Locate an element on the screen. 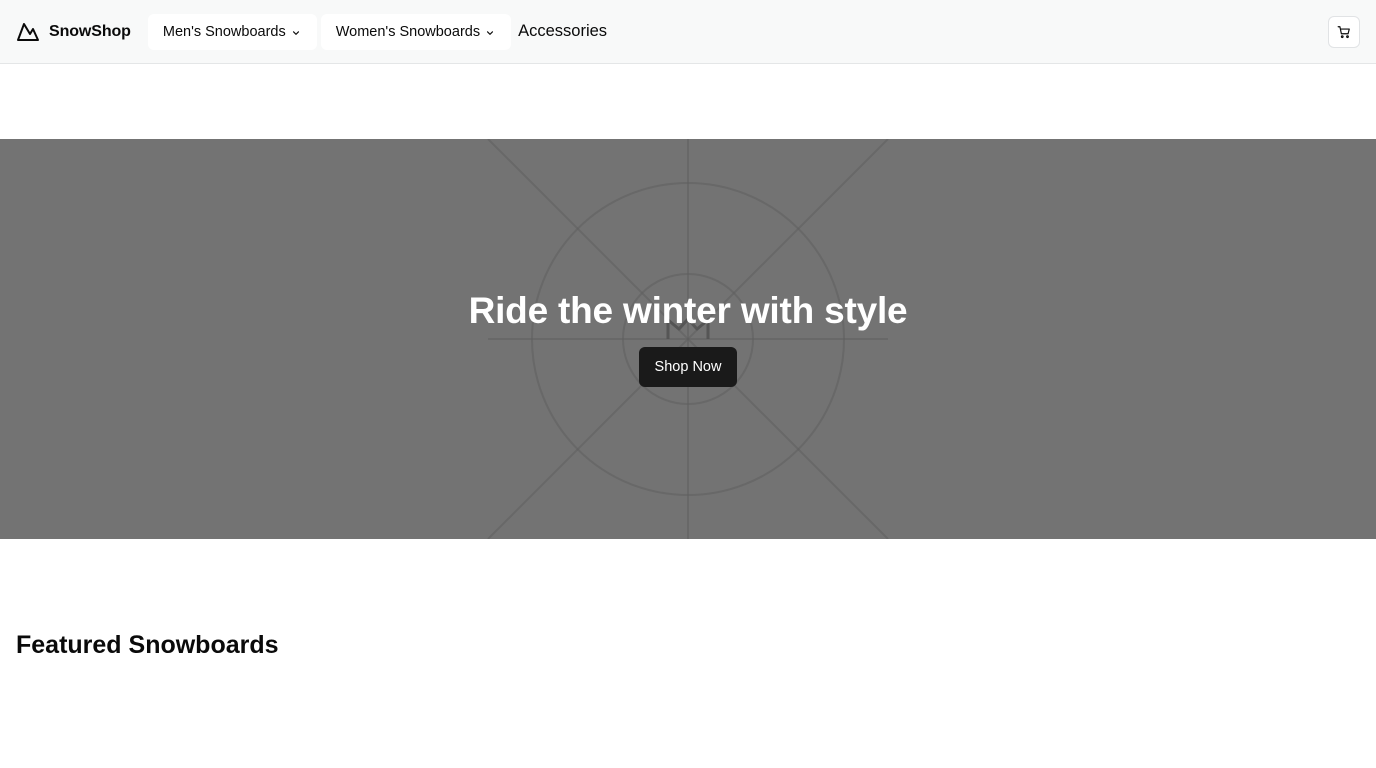 The image size is (1376, 768). nav-womens-snowboards: Women's Snowboards is located at coordinates (416, 31).